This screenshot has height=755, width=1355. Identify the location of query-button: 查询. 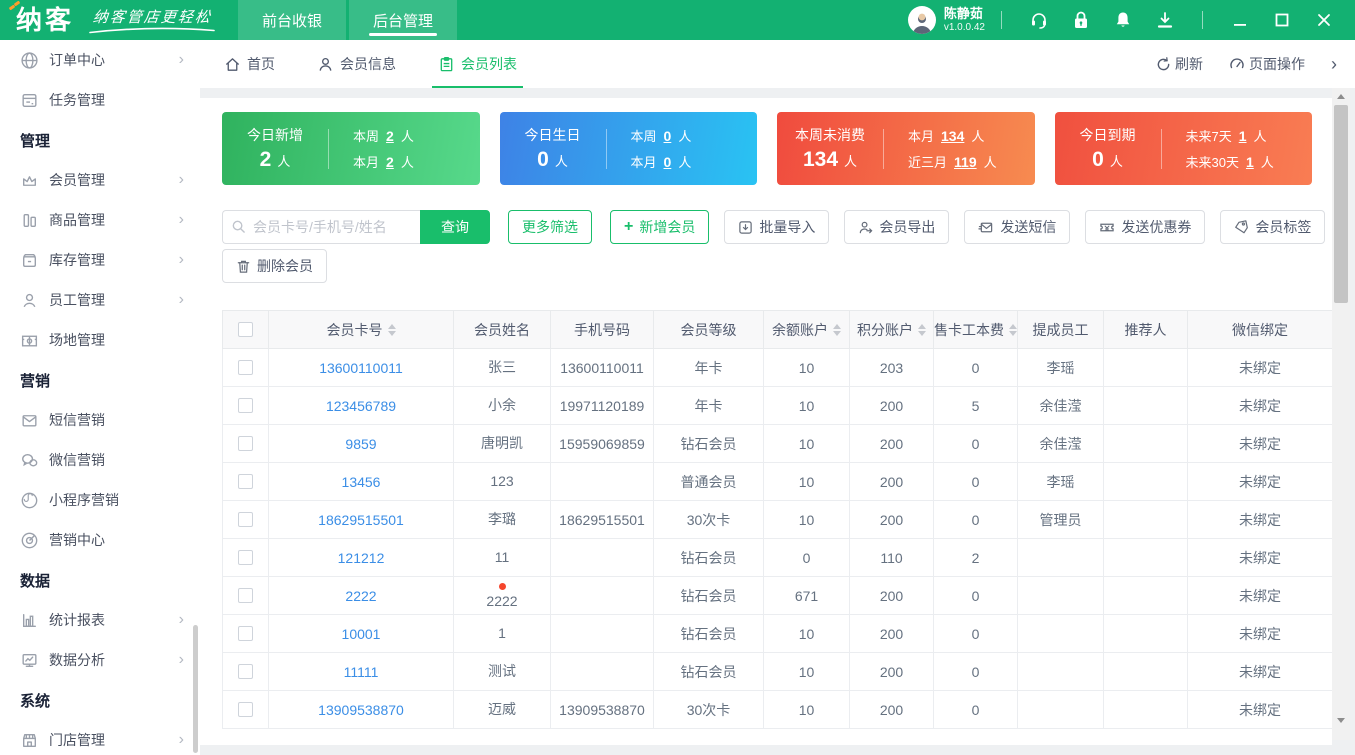
(455, 227).